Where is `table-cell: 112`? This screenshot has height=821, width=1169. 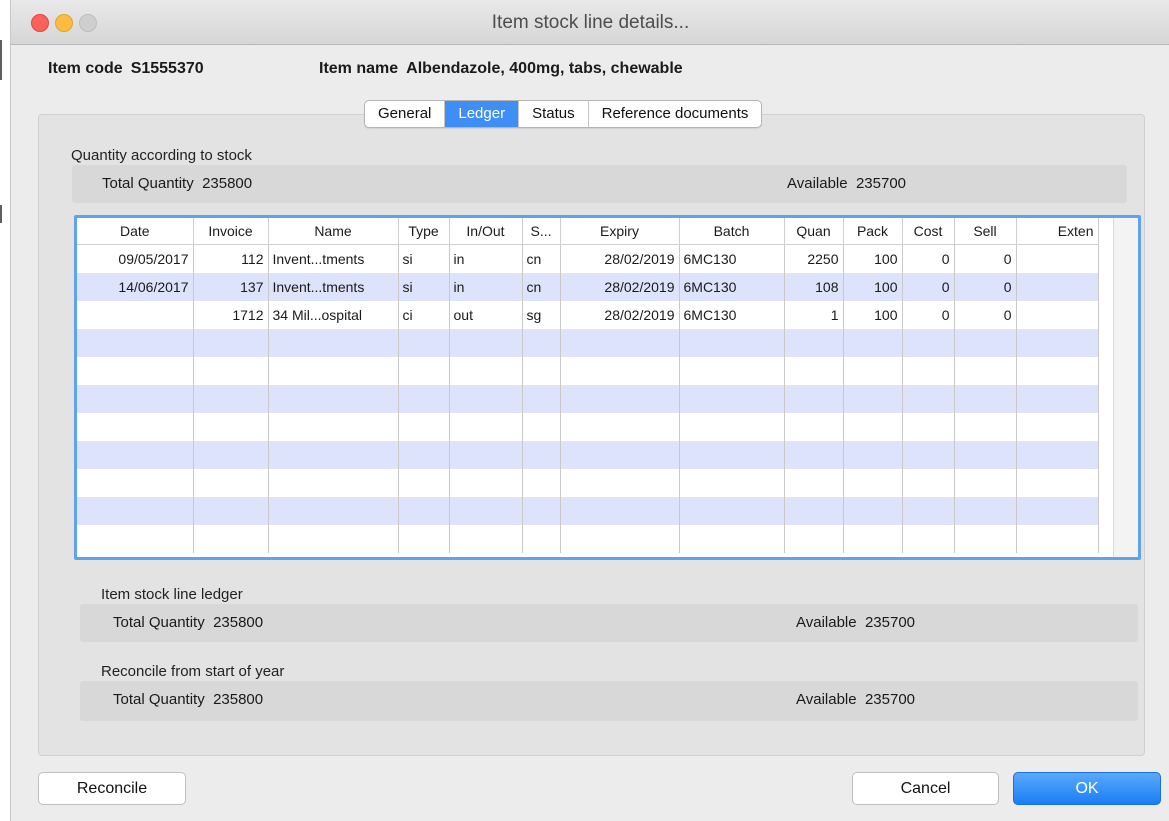 table-cell: 112 is located at coordinates (231, 258).